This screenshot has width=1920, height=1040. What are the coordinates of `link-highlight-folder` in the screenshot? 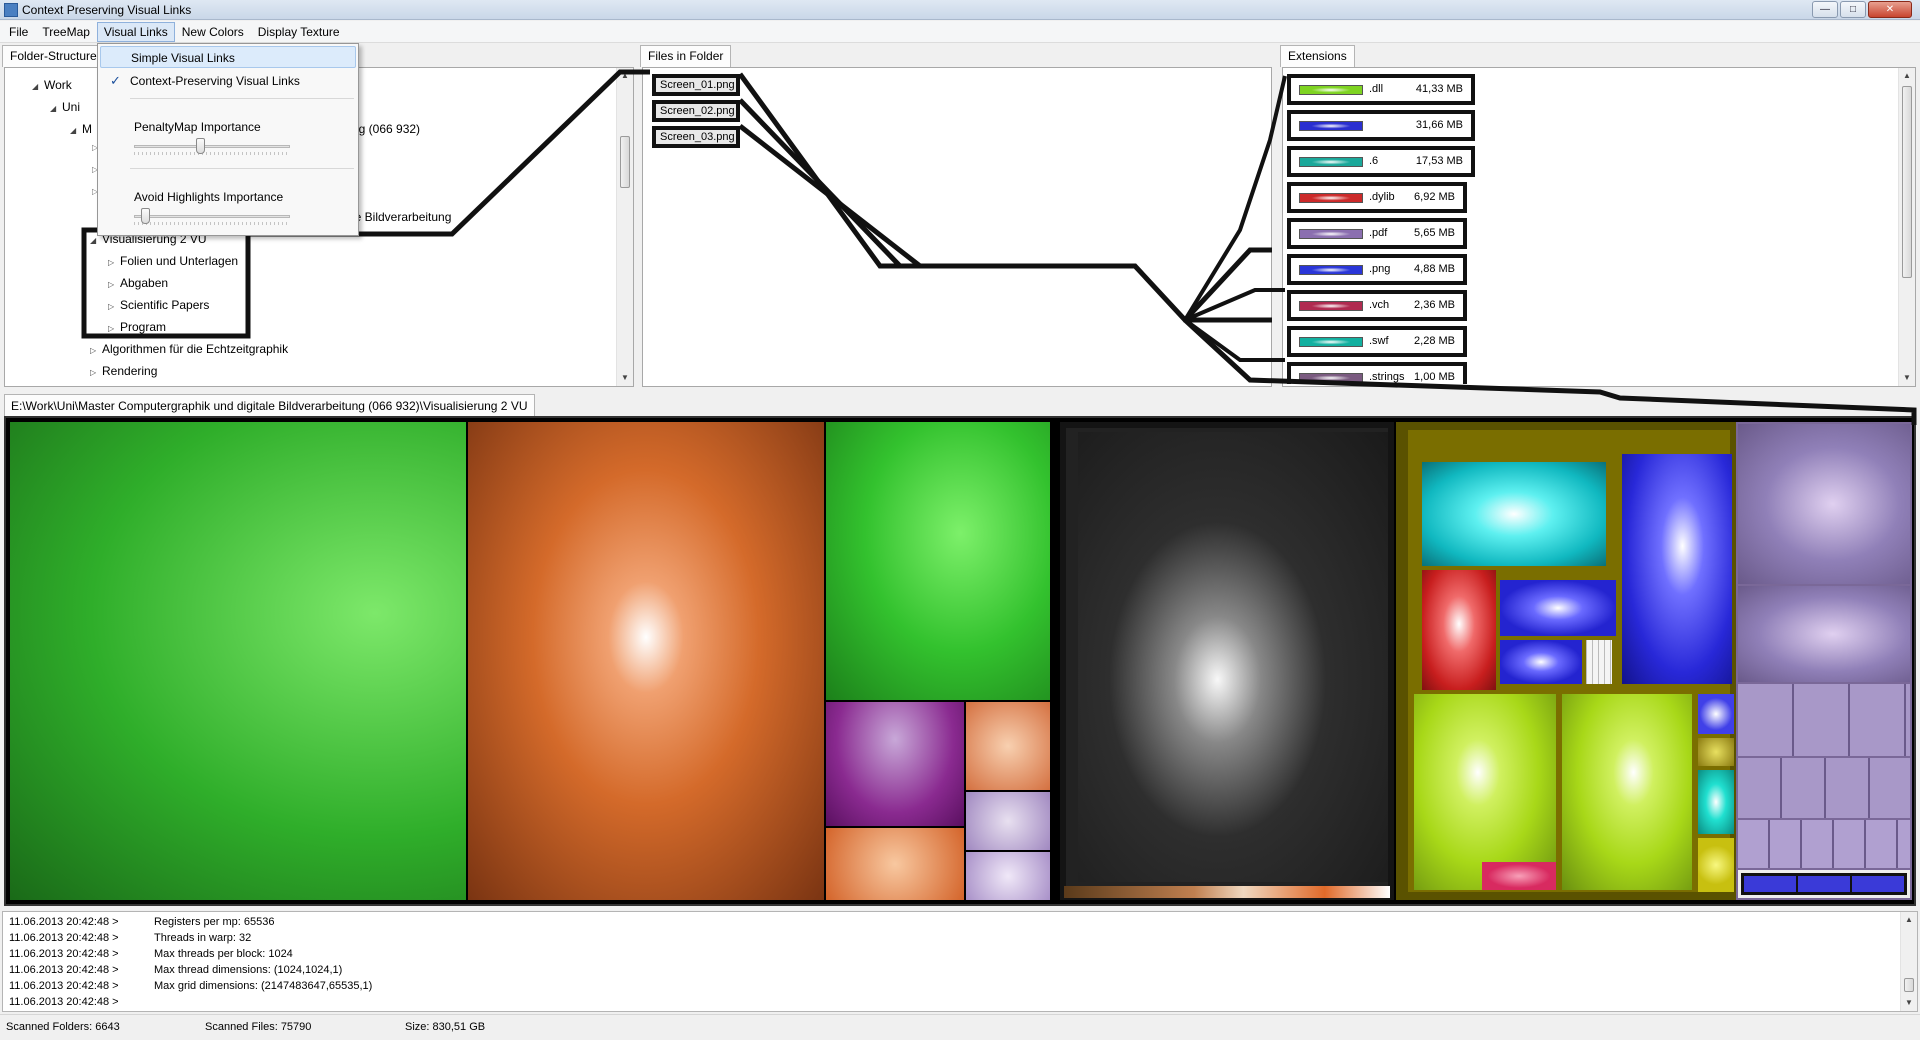 It's located at (166, 283).